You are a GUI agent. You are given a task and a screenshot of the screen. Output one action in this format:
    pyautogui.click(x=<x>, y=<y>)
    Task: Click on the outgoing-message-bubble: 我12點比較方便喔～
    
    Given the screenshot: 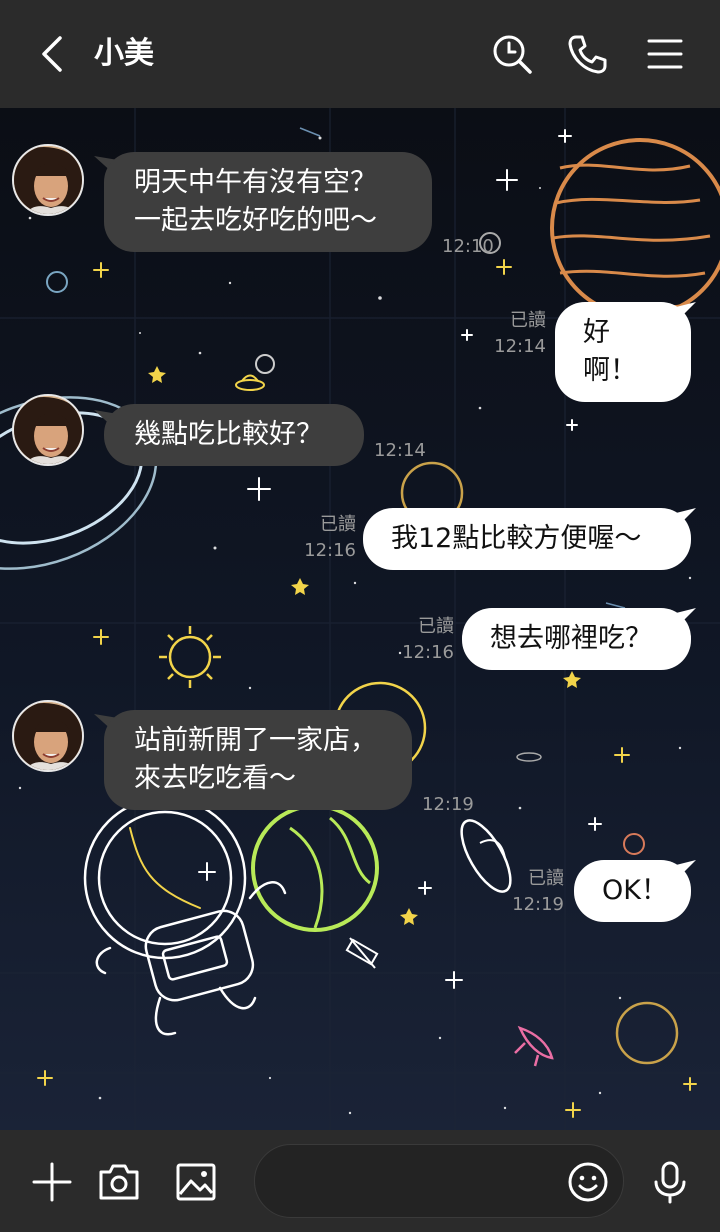 What is the action you would take?
    pyautogui.click(x=527, y=539)
    